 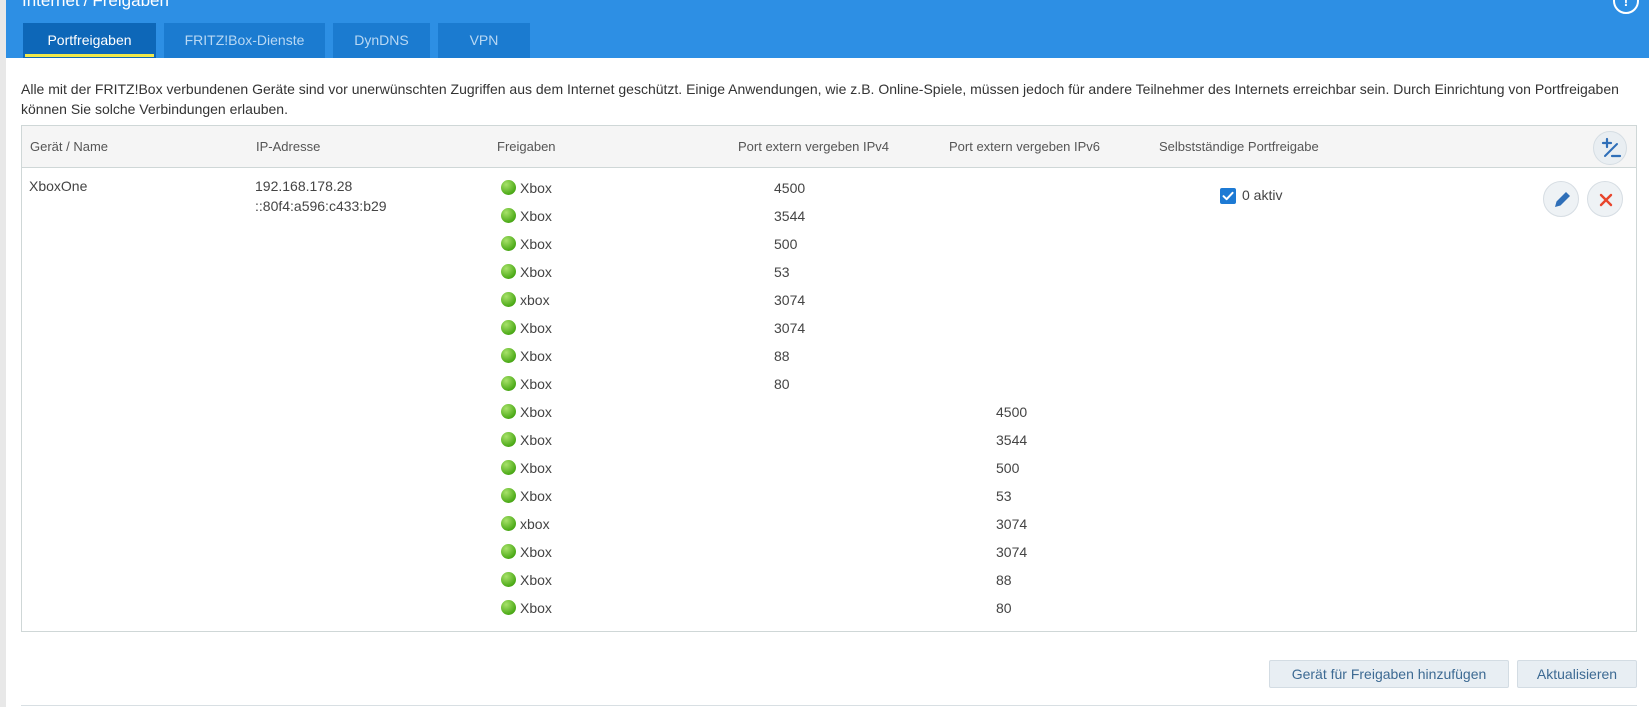 What do you see at coordinates (3, 353) in the screenshot?
I see `left-edge` at bounding box center [3, 353].